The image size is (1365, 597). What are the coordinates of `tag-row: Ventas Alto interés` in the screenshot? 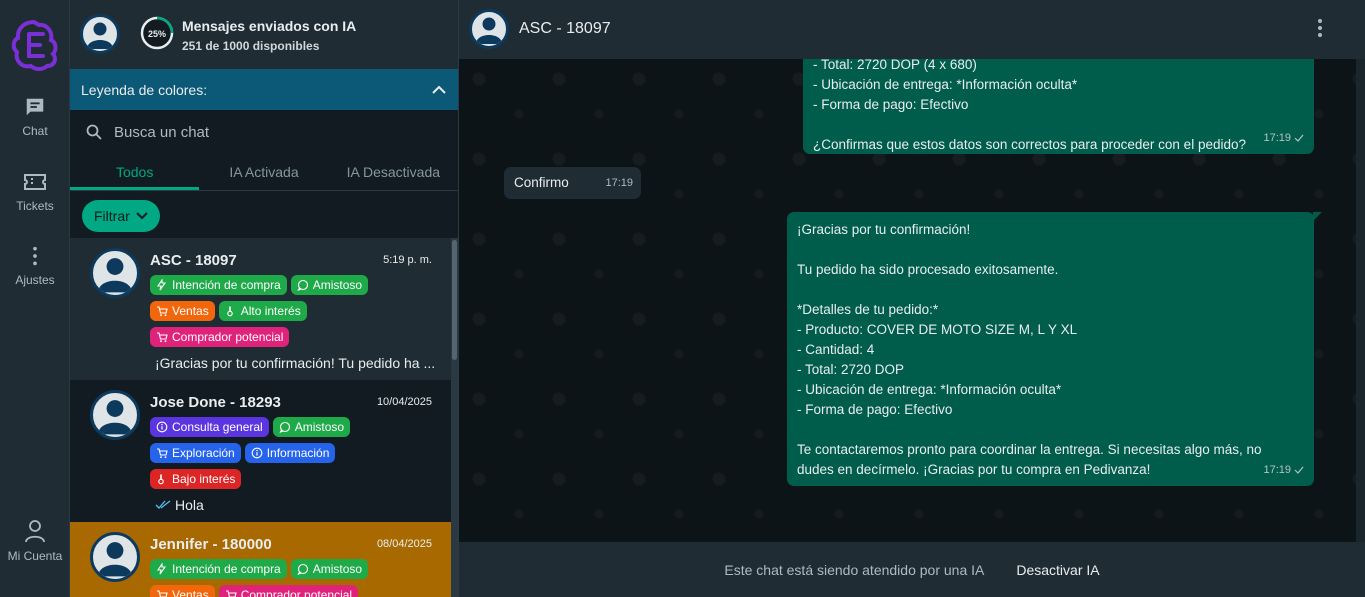 It's located at (228, 311).